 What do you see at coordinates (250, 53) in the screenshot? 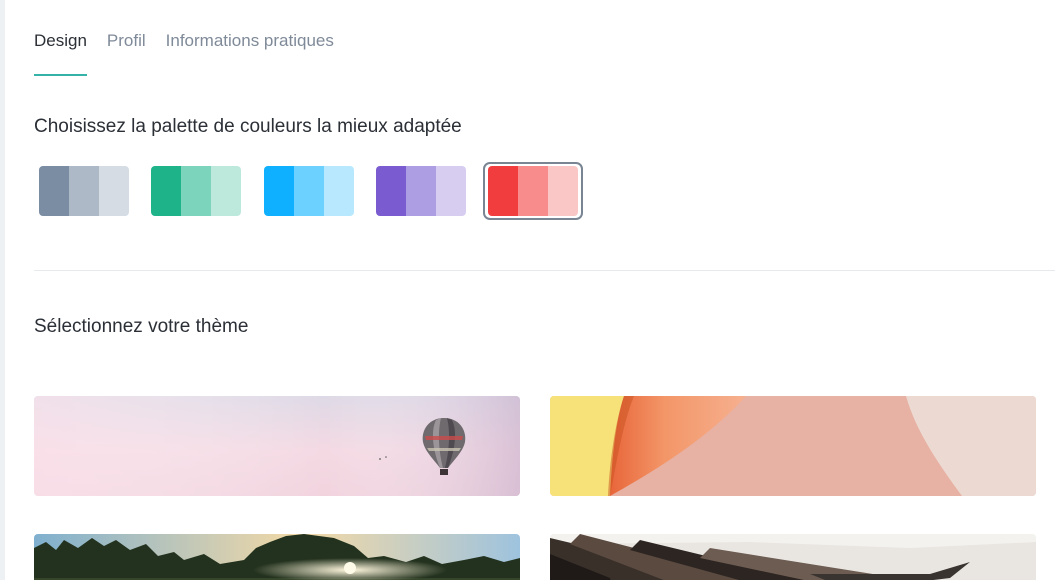
I see `tab-informations-pratiques: Informations pratiques` at bounding box center [250, 53].